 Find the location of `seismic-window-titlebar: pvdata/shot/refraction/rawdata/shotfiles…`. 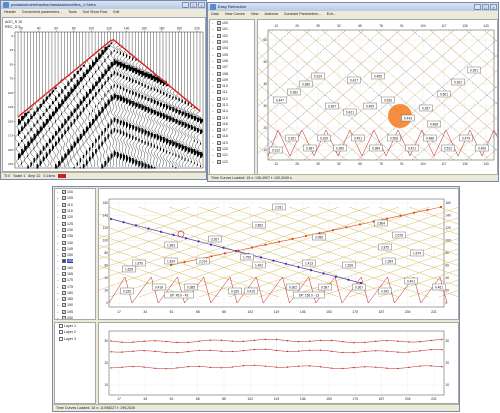

seismic-window-titlebar: pvdata/shot/refraction/rawdata/shotfiles… is located at coordinates (103, 5).